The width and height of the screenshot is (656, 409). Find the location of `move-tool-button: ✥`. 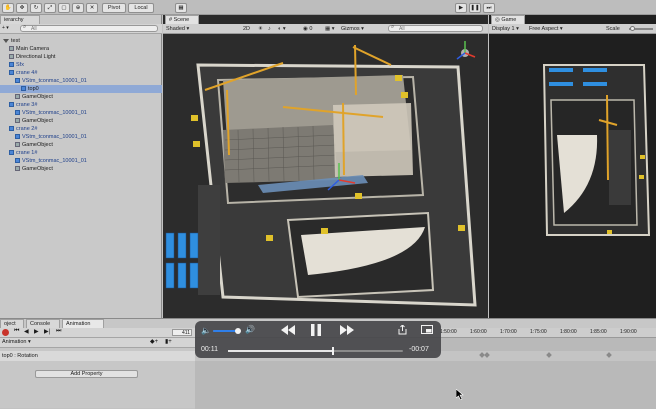

move-tool-button: ✥ is located at coordinates (22, 8).